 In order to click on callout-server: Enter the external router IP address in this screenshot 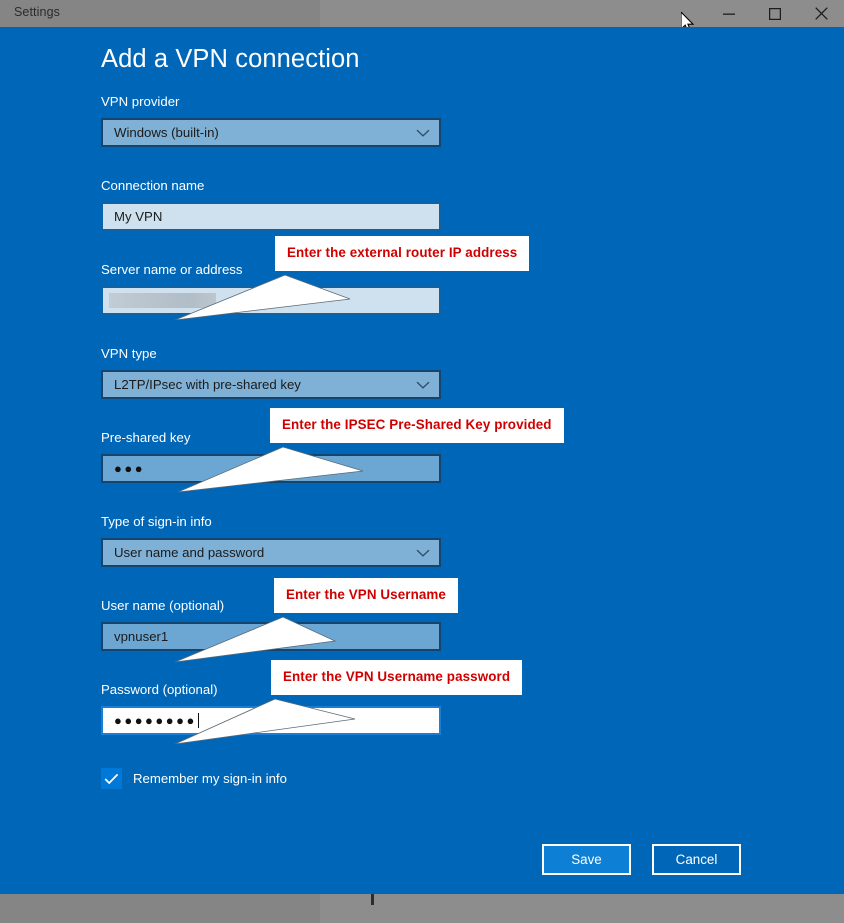, I will do `click(352, 278)`.